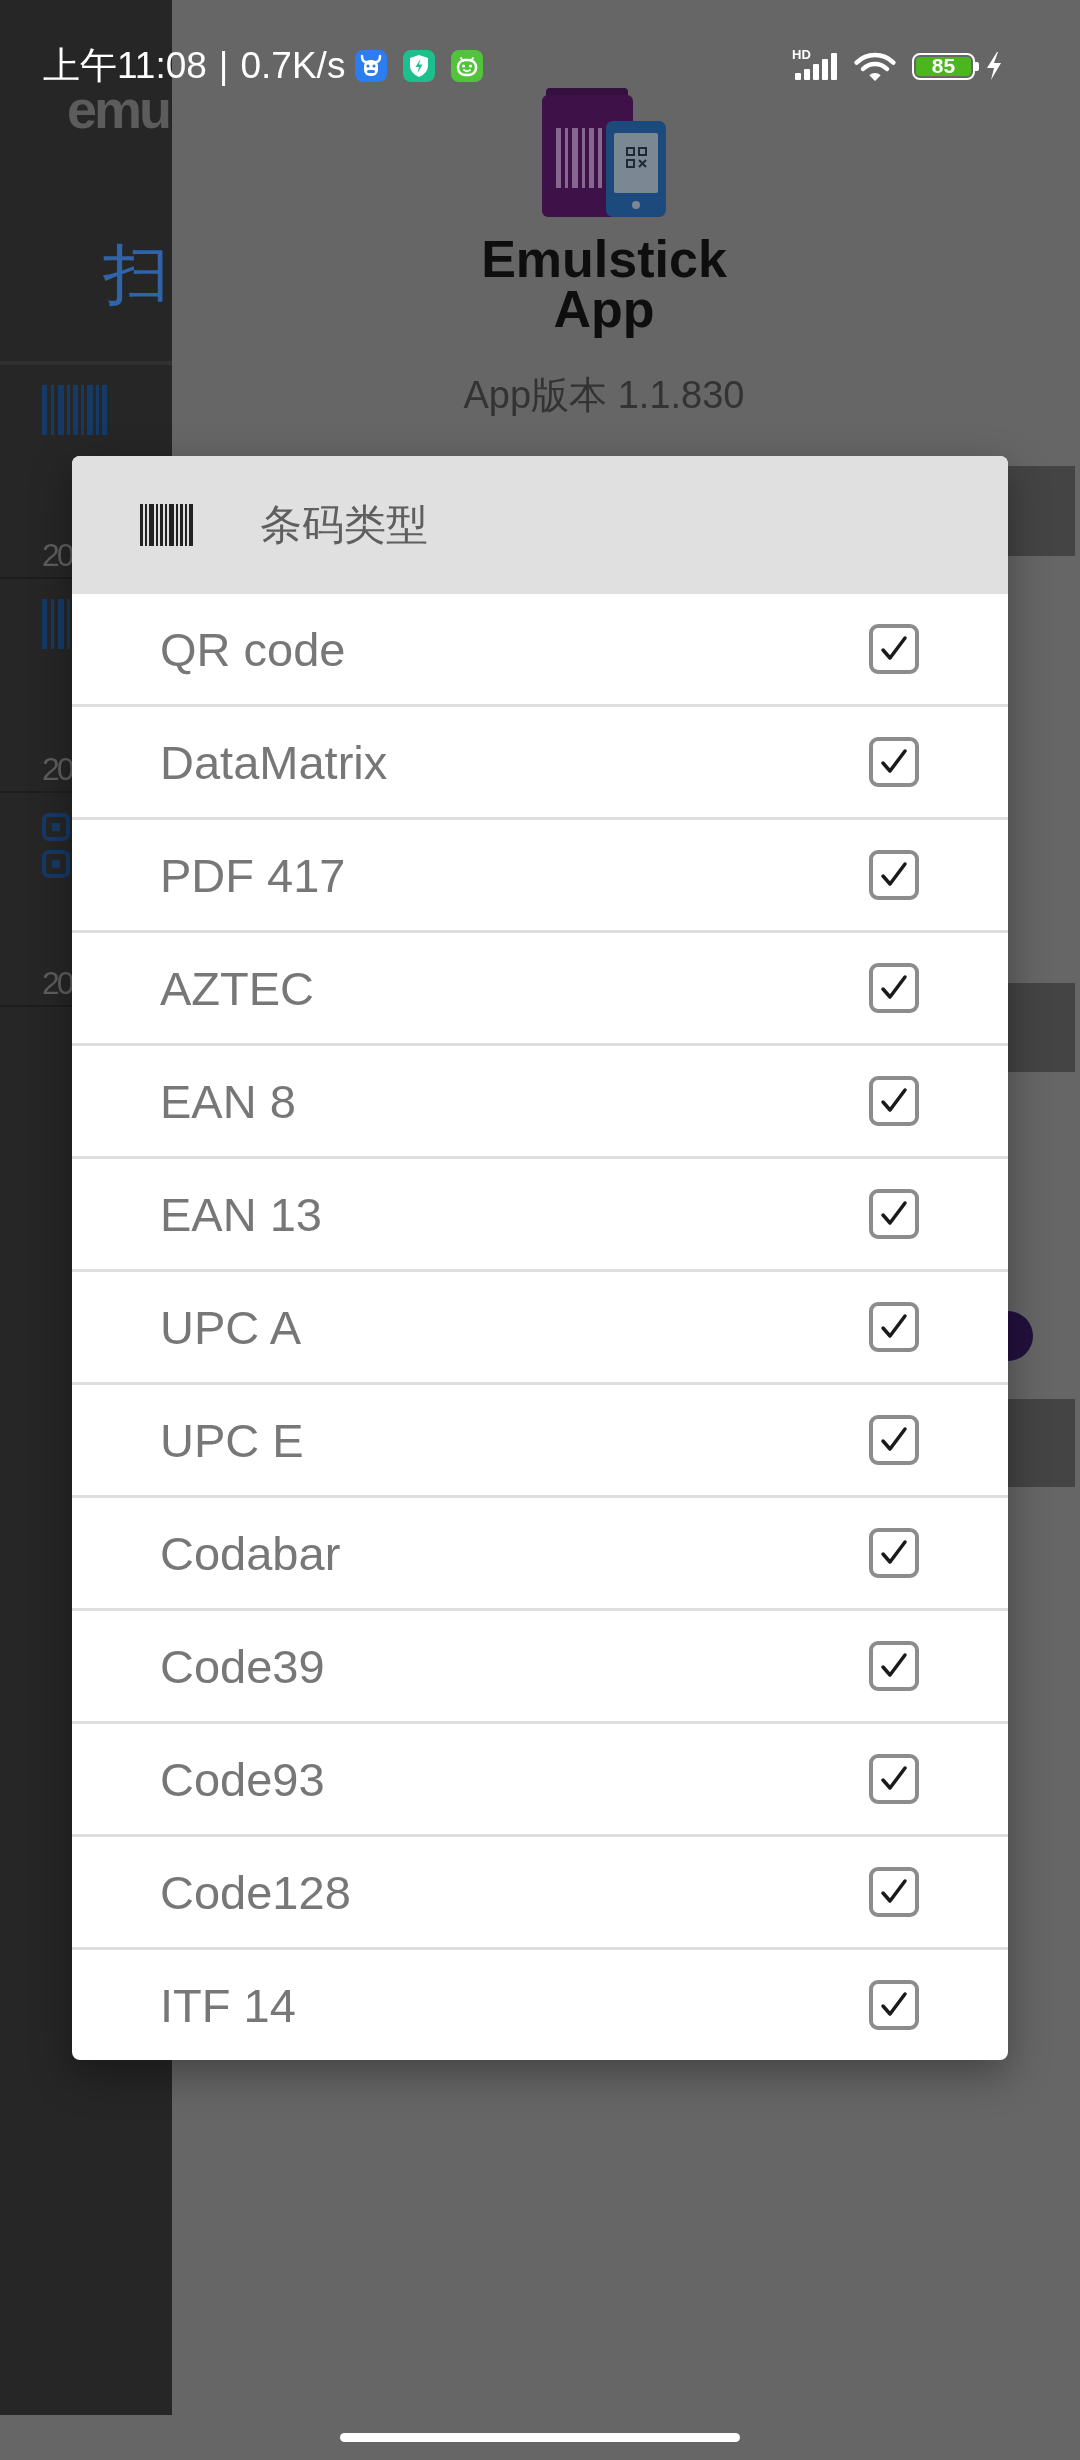  Describe the element at coordinates (371, 66) in the screenshot. I see `bull-head-icon` at that location.